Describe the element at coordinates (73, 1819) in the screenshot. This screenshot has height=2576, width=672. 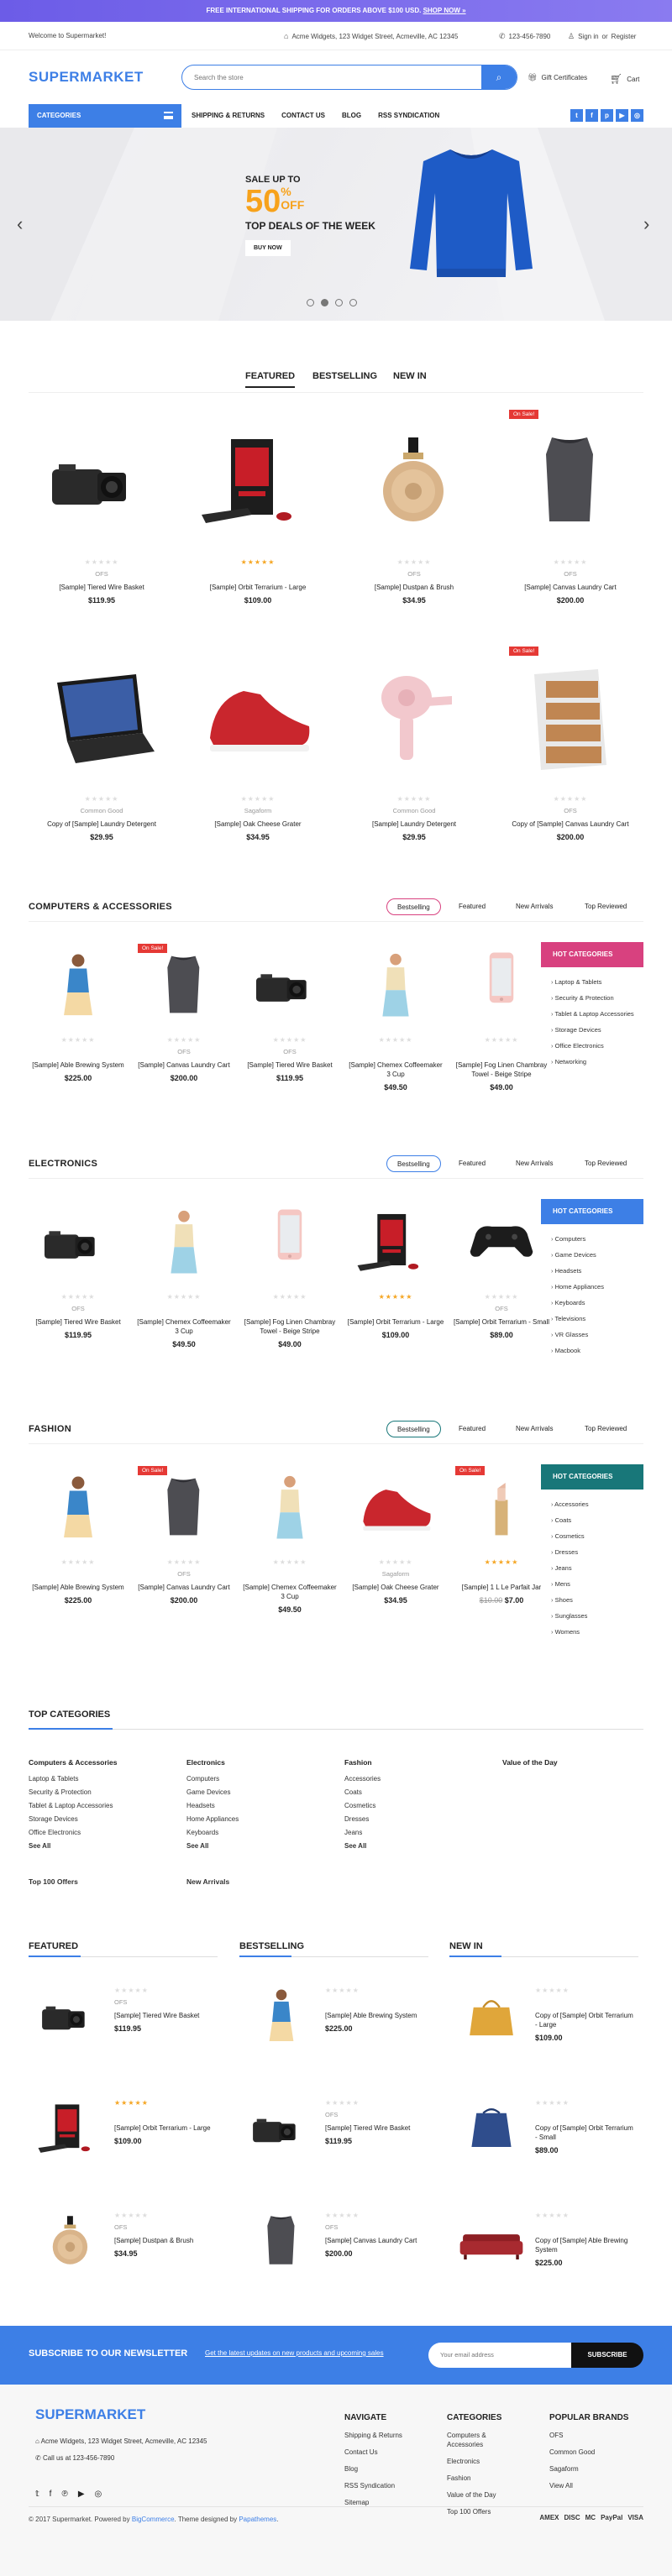
I see `top-category-link: Storage Devices` at that location.